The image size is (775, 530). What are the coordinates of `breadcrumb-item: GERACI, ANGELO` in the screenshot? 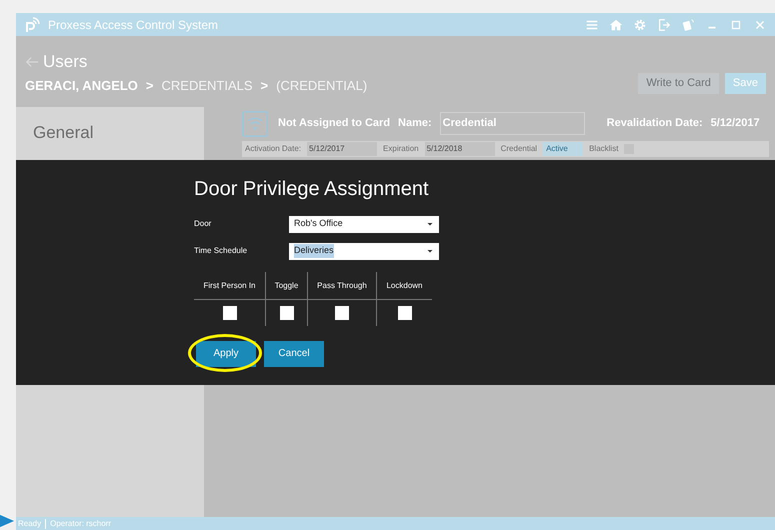 It's located at (81, 86).